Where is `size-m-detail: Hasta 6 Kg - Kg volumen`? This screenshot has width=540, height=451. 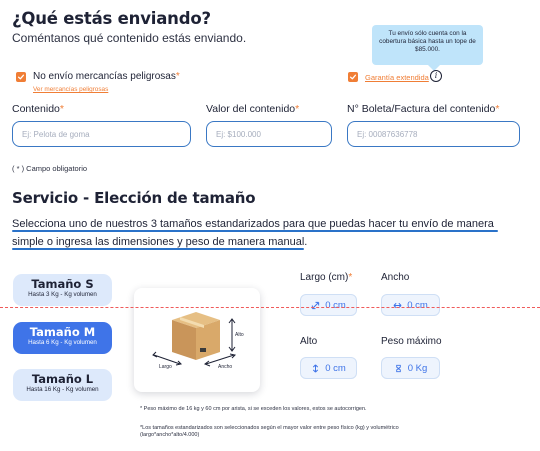 size-m-detail: Hasta 6 Kg - Kg volumen is located at coordinates (62, 342).